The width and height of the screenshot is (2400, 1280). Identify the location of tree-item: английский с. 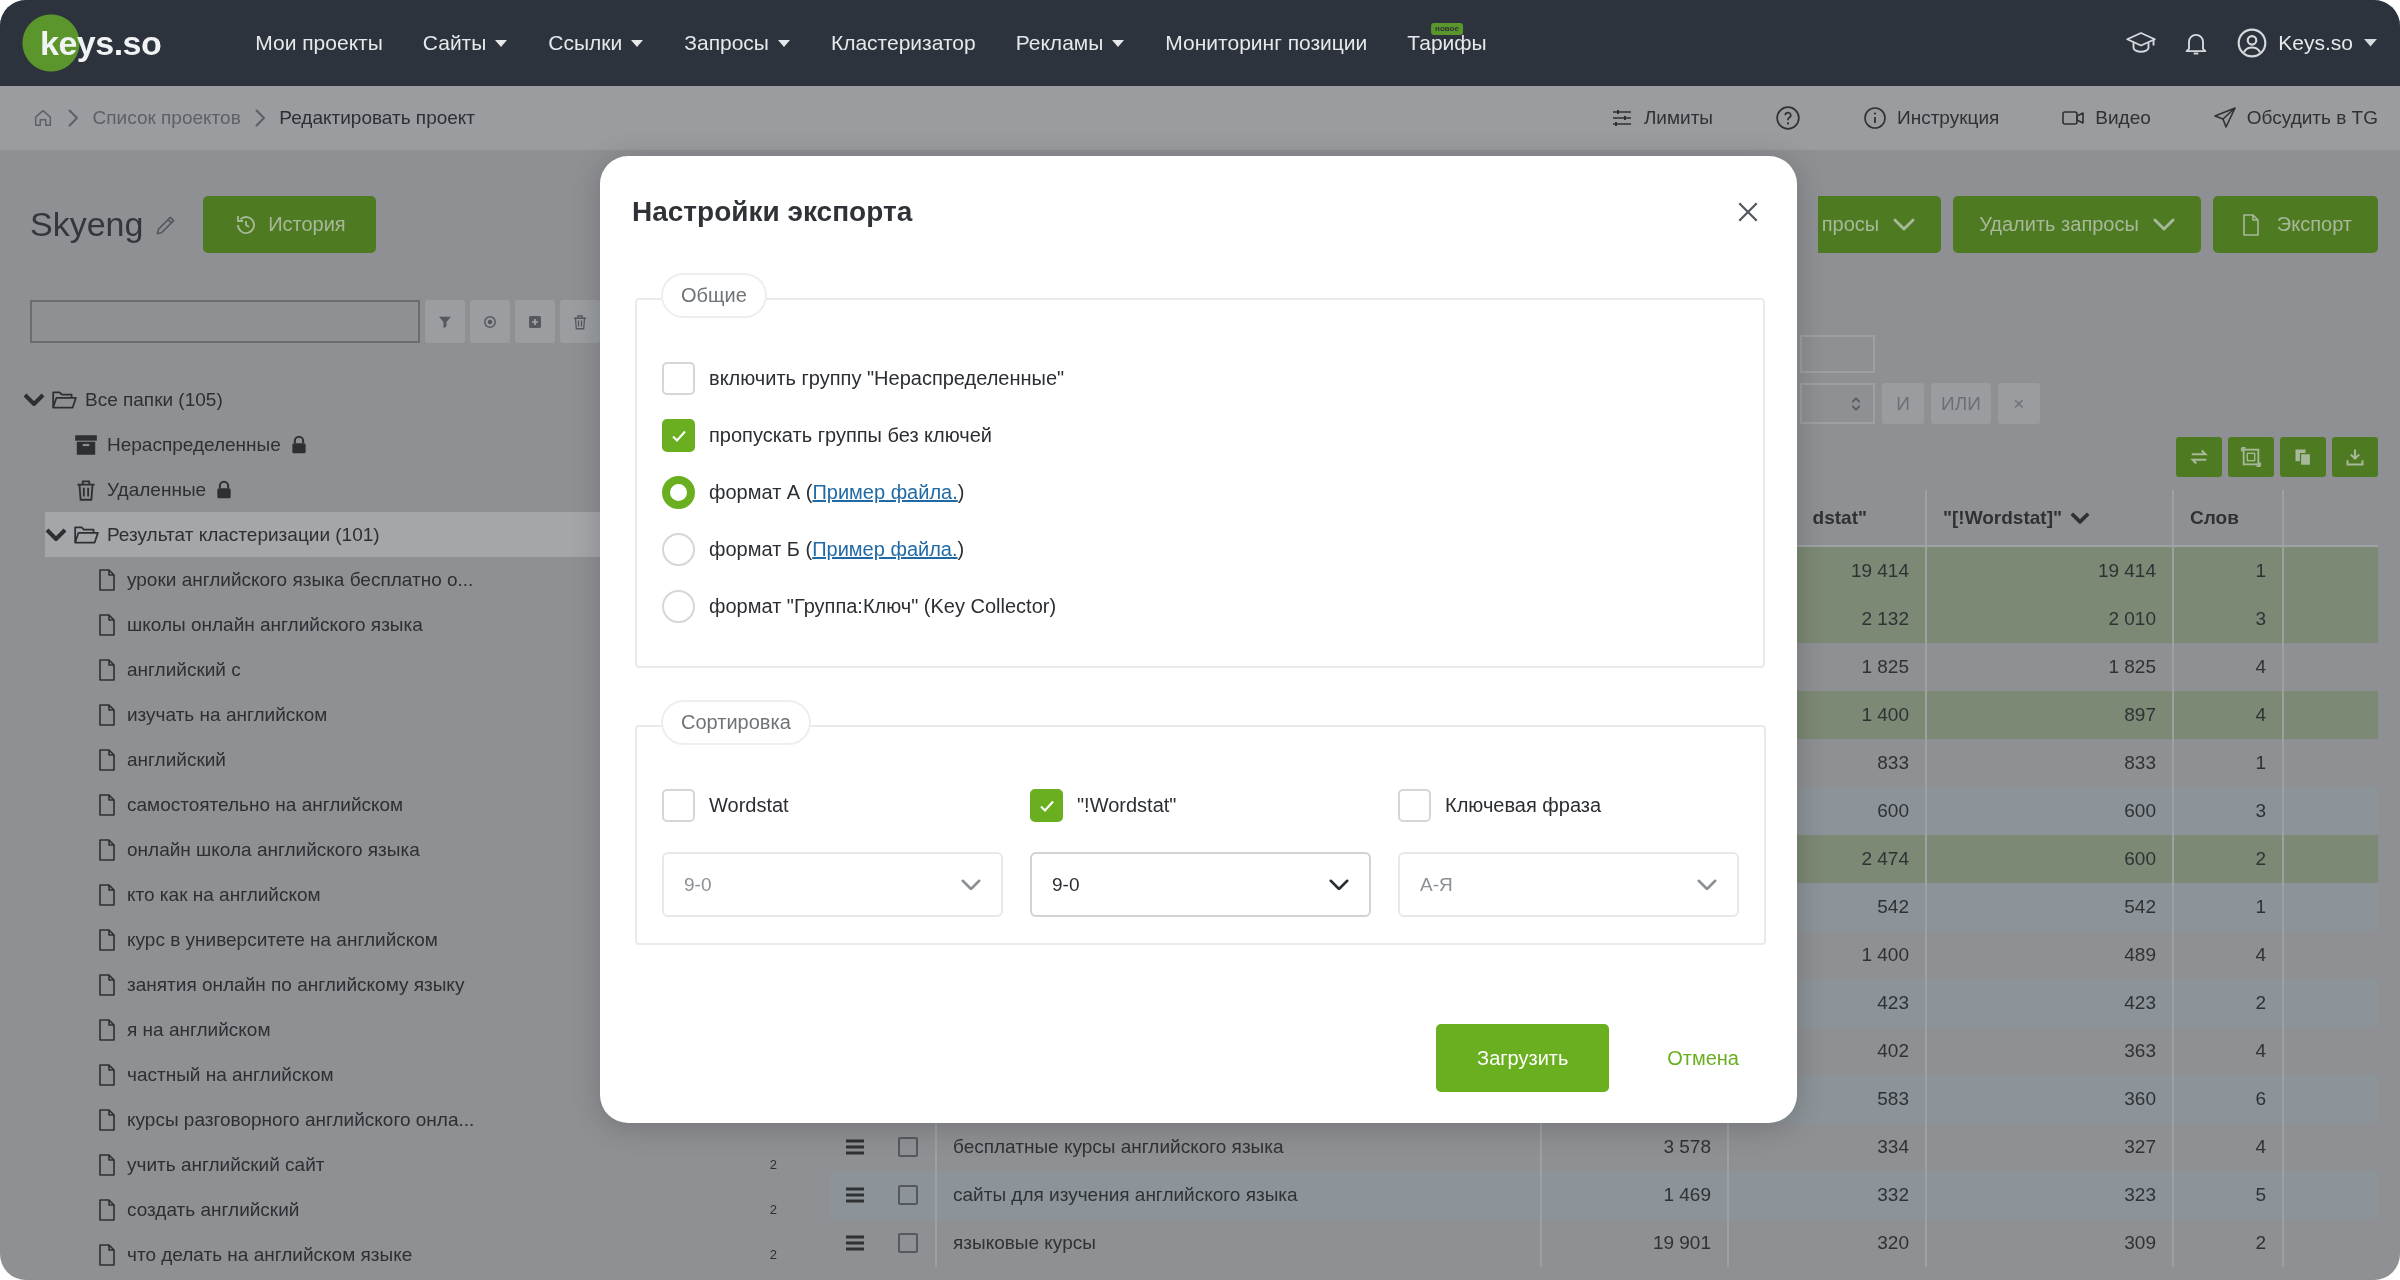
(184, 669).